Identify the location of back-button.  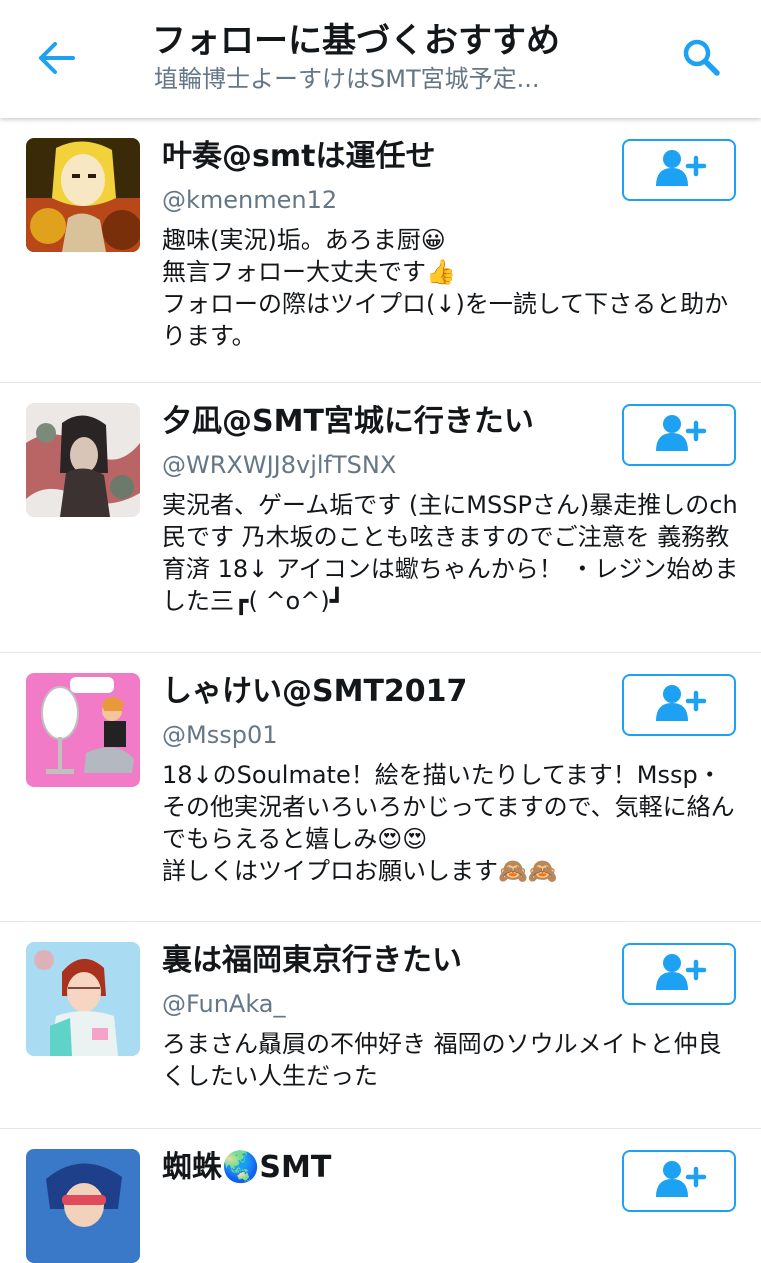
(57, 60).